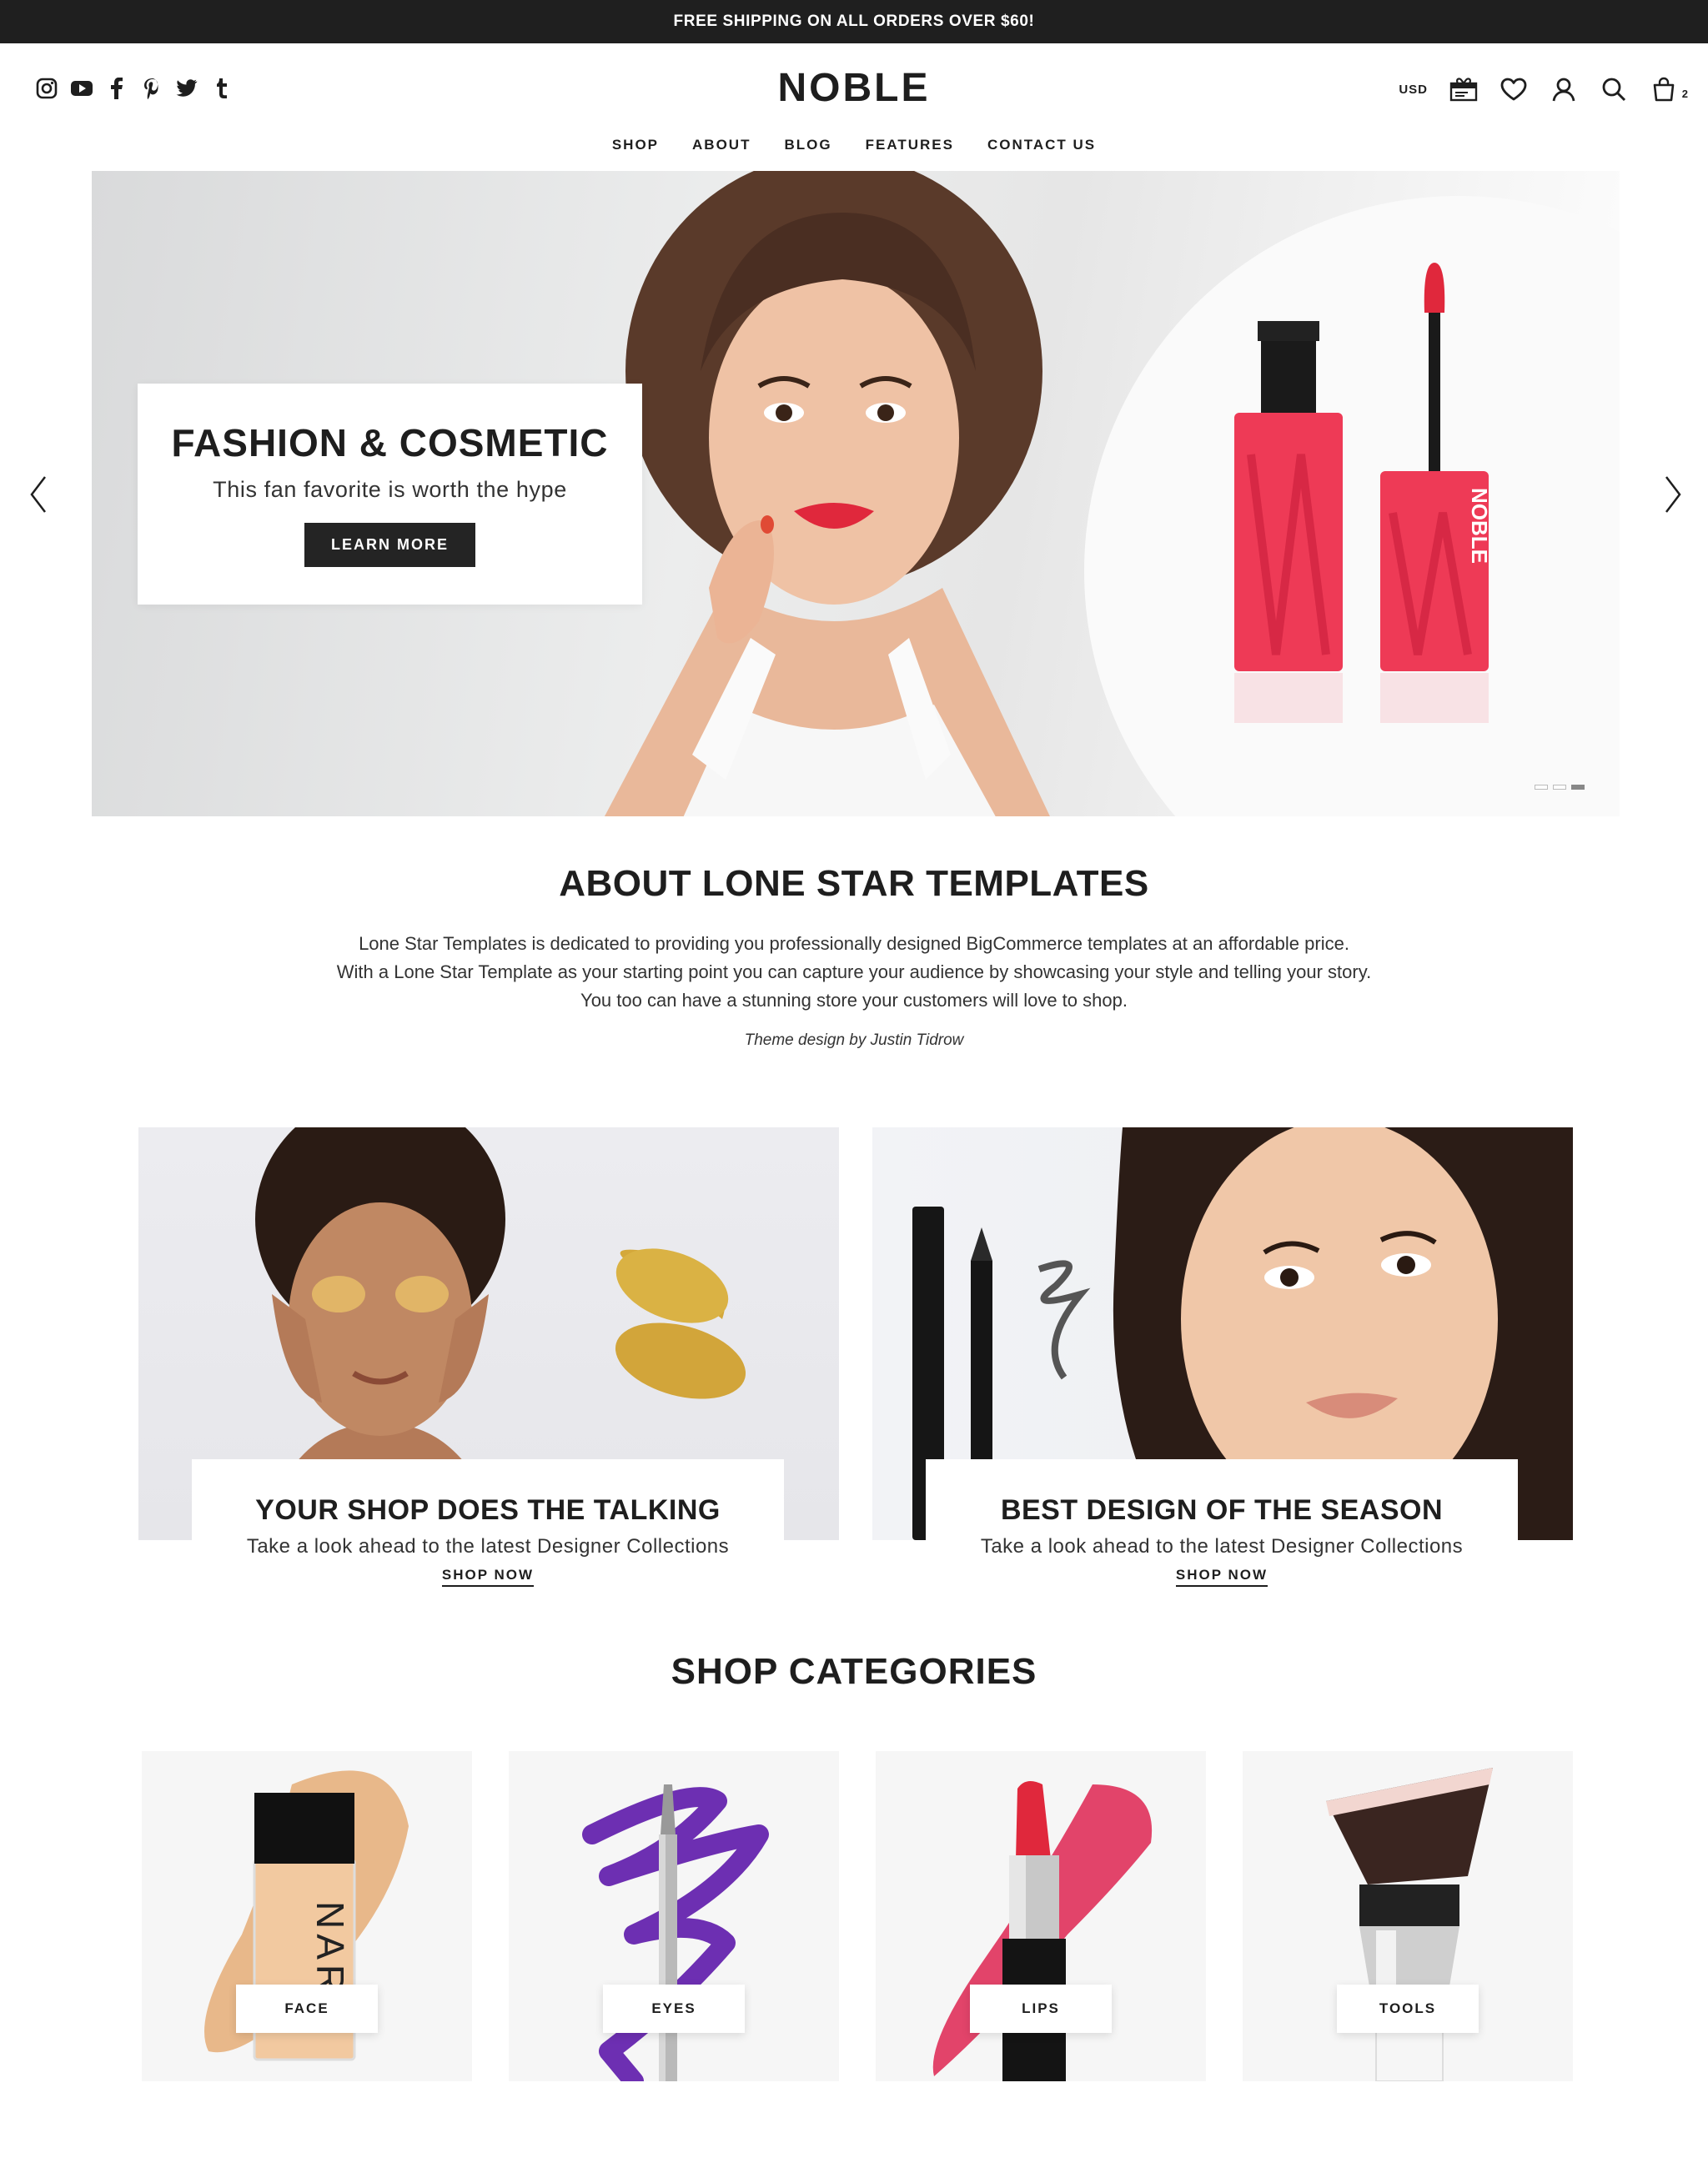 This screenshot has height=2168, width=1708. Describe the element at coordinates (1479, 526) in the screenshot. I see `product-brand-text: NOBLE` at that location.